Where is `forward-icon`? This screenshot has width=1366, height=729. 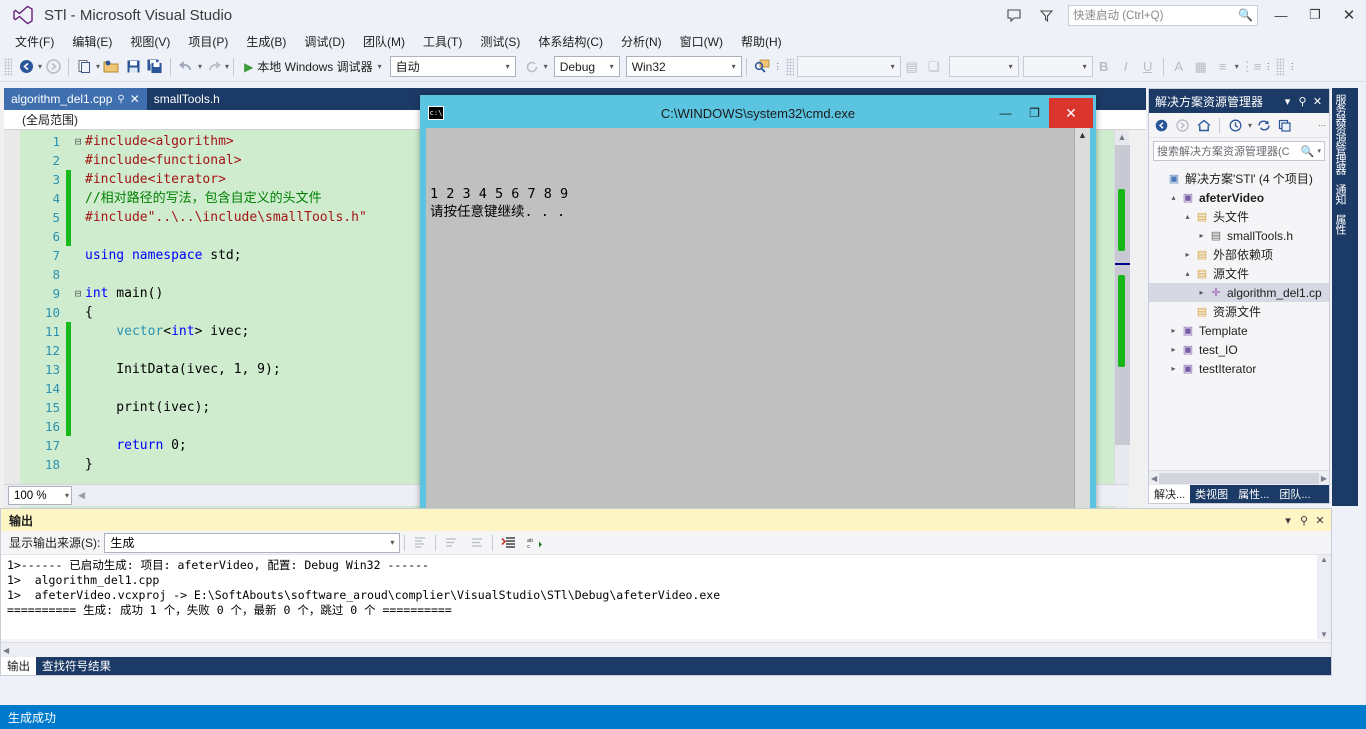
forward-icon is located at coordinates (1182, 125).